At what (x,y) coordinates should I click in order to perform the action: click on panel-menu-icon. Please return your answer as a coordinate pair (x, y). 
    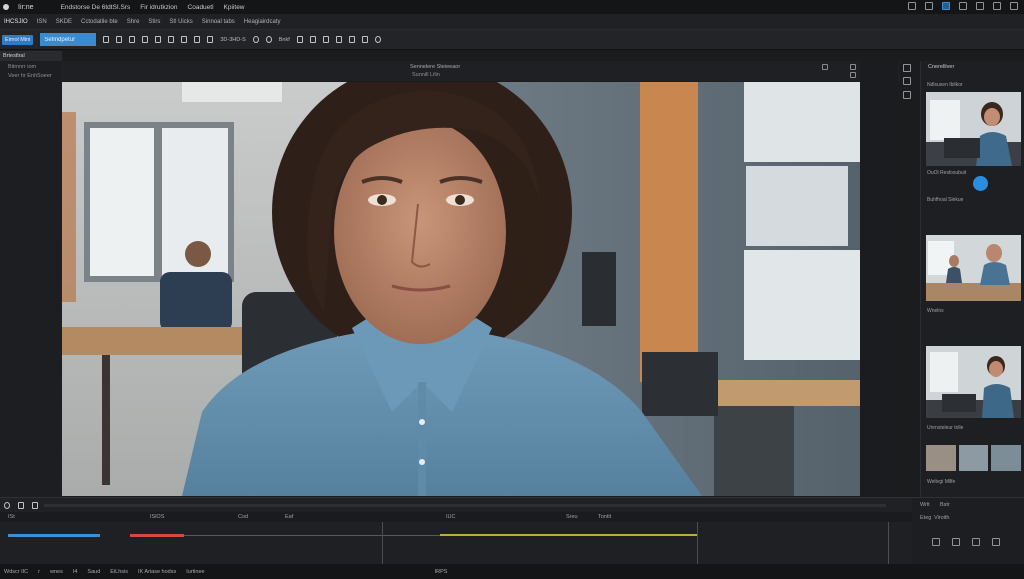
    Looking at the image, I should click on (907, 68).